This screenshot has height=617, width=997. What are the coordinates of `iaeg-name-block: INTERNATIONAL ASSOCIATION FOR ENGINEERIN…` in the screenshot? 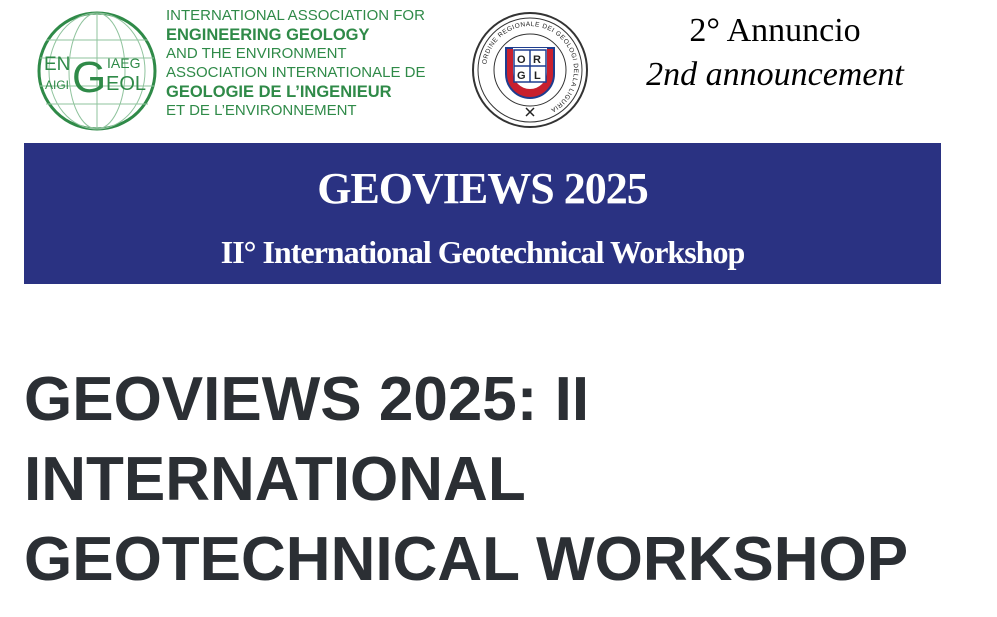 It's located at (301, 65).